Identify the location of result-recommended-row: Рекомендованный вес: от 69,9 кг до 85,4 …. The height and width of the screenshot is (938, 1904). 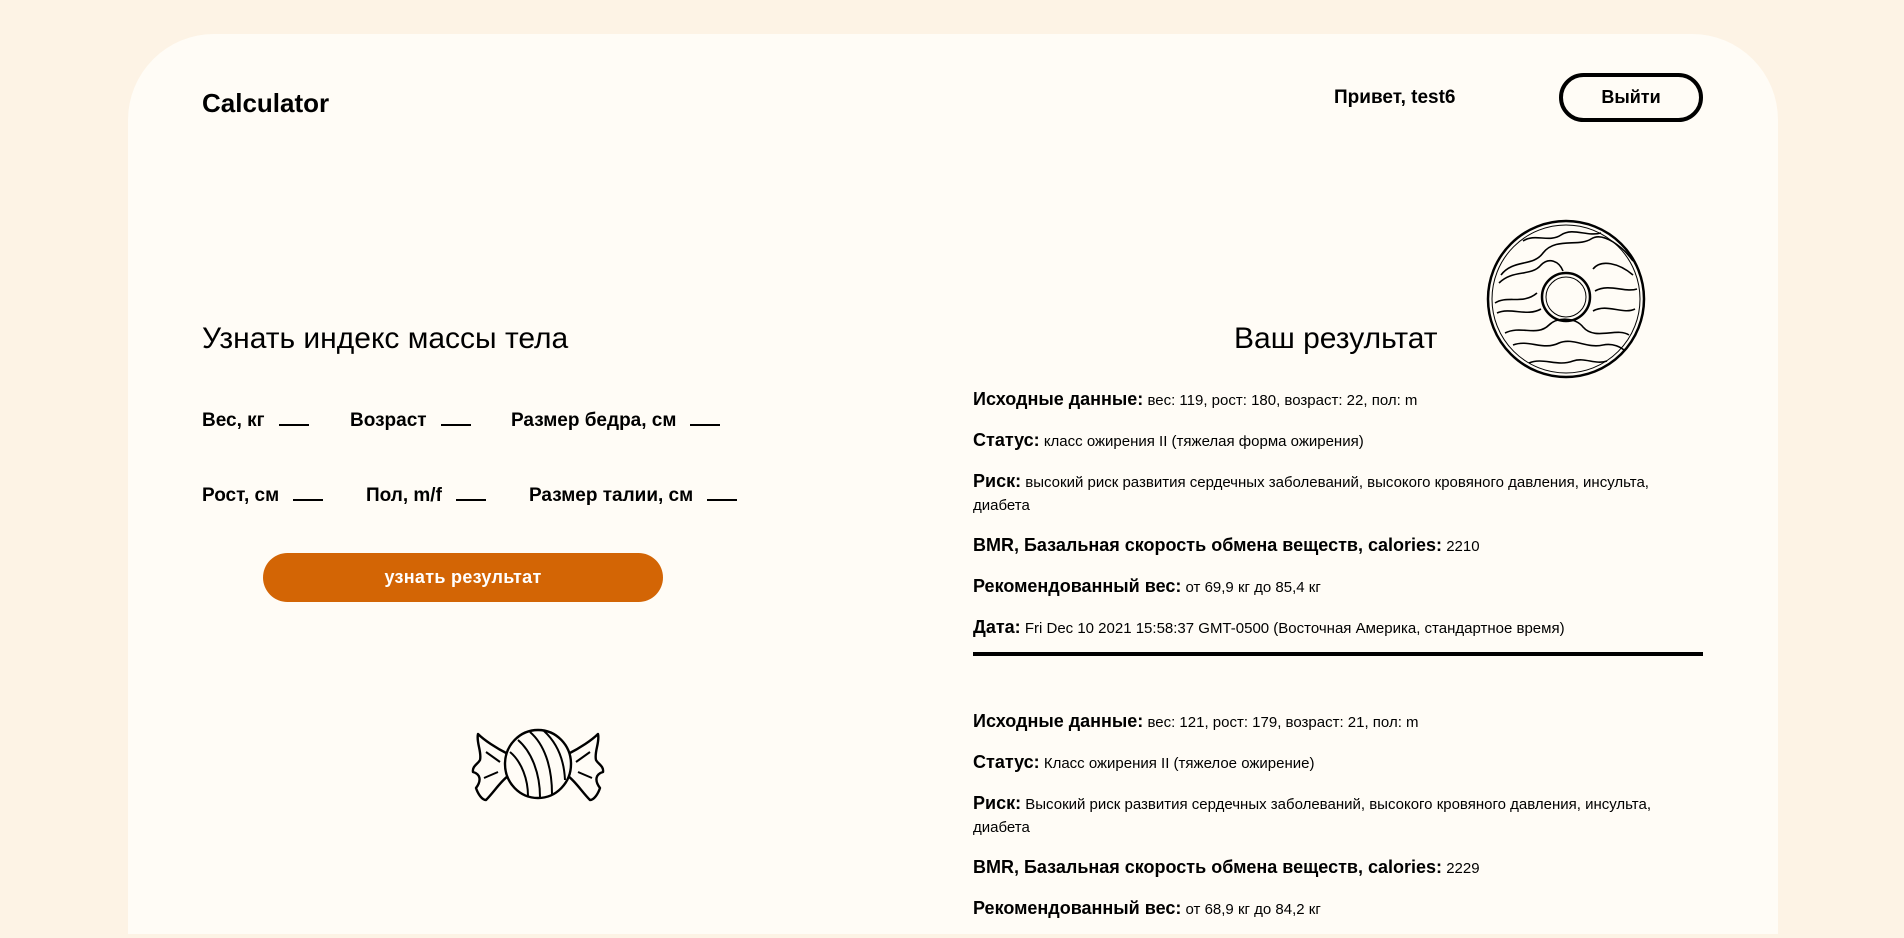
(1338, 587).